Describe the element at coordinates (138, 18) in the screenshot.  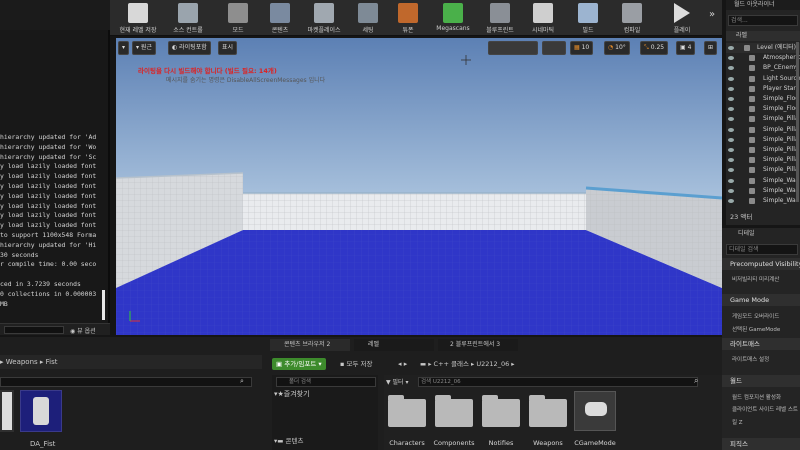
I see `save-level-button: 현재 레벨 저장` at that location.